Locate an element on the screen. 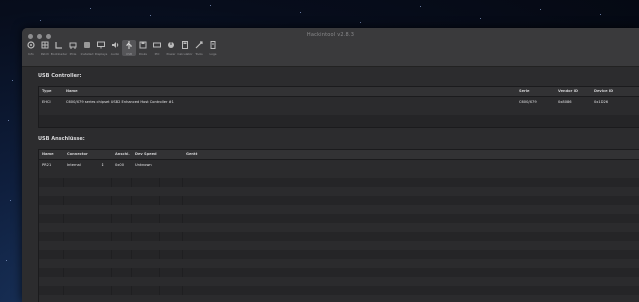 The width and height of the screenshot is (639, 302). disk-icon is located at coordinates (143, 45).